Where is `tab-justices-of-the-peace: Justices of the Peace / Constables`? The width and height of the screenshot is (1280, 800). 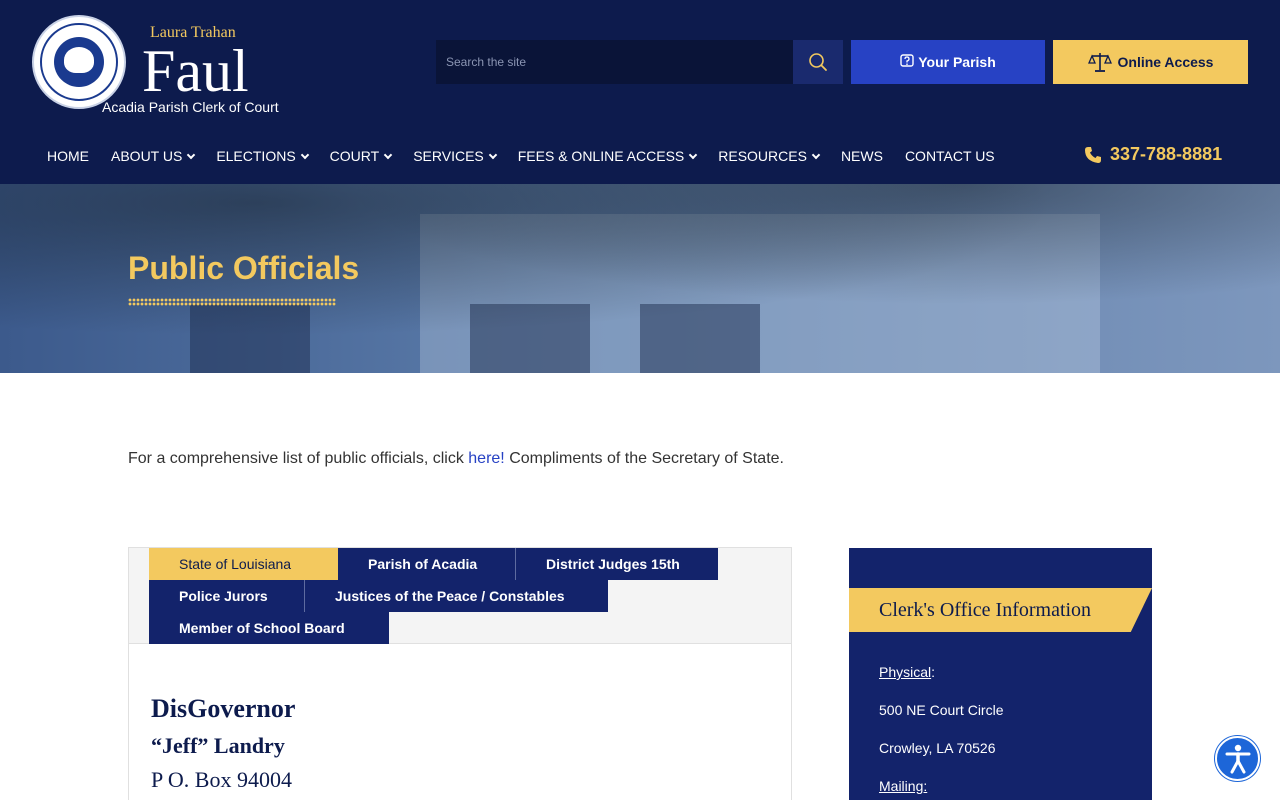
tab-justices-of-the-peace: Justices of the Peace / Constables is located at coordinates (456, 596).